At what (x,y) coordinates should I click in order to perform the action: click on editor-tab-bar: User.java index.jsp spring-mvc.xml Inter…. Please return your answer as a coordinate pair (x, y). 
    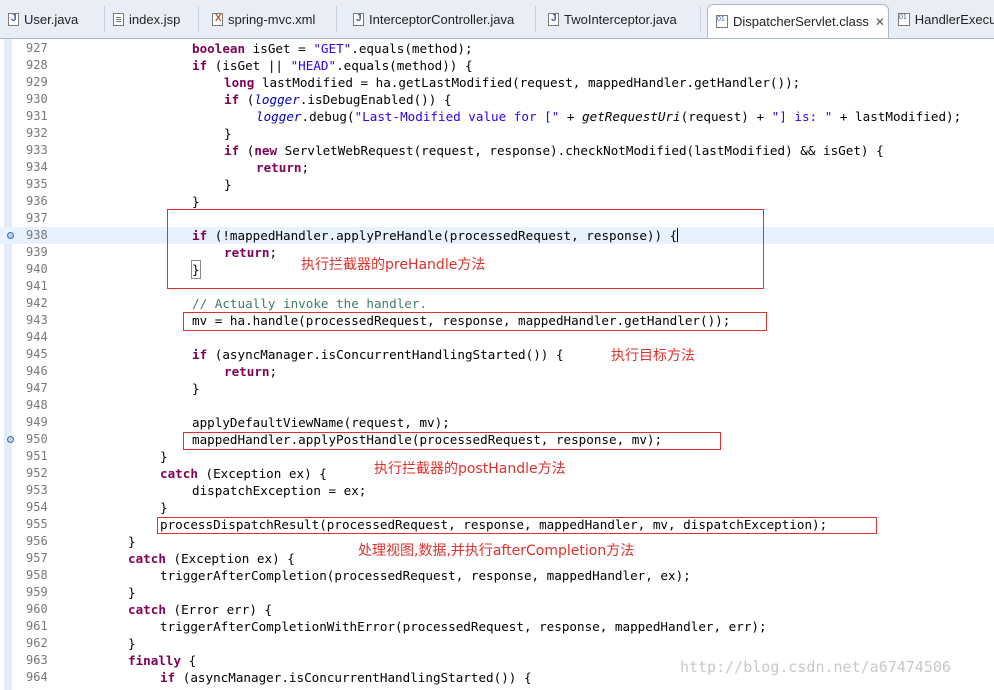
    Looking at the image, I should click on (497, 19).